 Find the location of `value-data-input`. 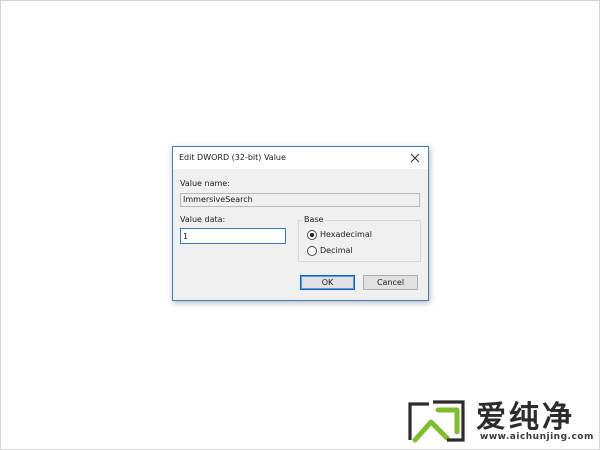

value-data-input is located at coordinates (233, 236).